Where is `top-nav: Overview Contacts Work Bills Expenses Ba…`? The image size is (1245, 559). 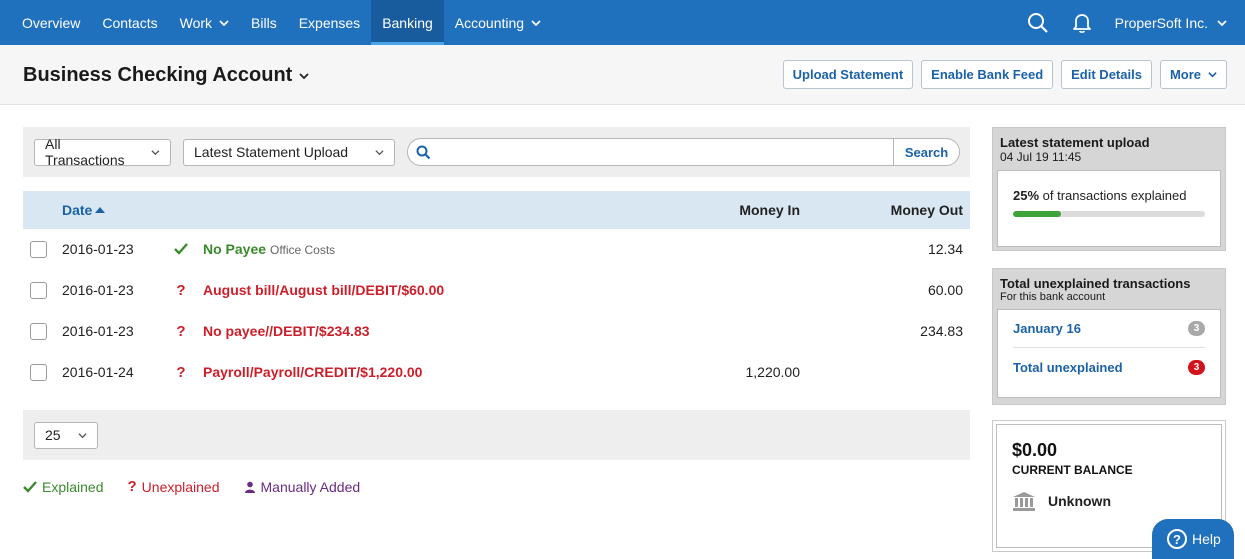
top-nav: Overview Contacts Work Bills Expenses Ba… is located at coordinates (622, 22).